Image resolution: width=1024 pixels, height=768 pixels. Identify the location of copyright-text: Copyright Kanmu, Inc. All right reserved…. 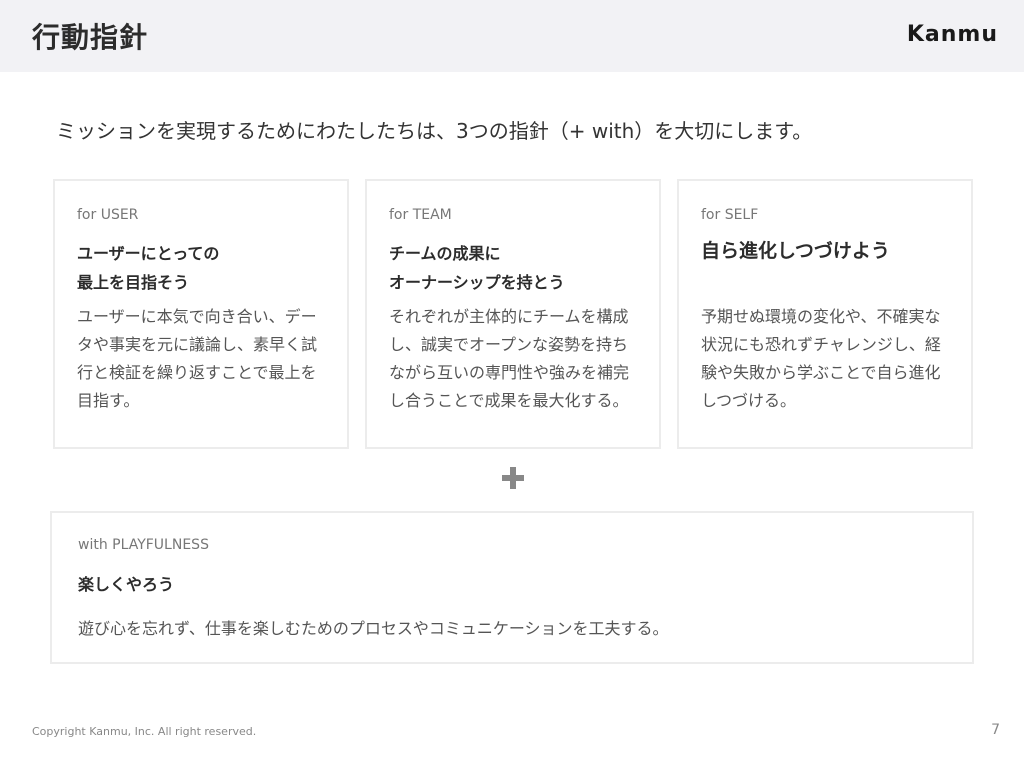
(144, 731).